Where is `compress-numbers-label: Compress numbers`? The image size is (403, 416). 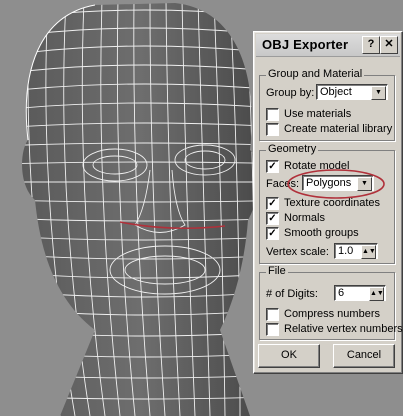 compress-numbers-label: Compress numbers is located at coordinates (332, 314).